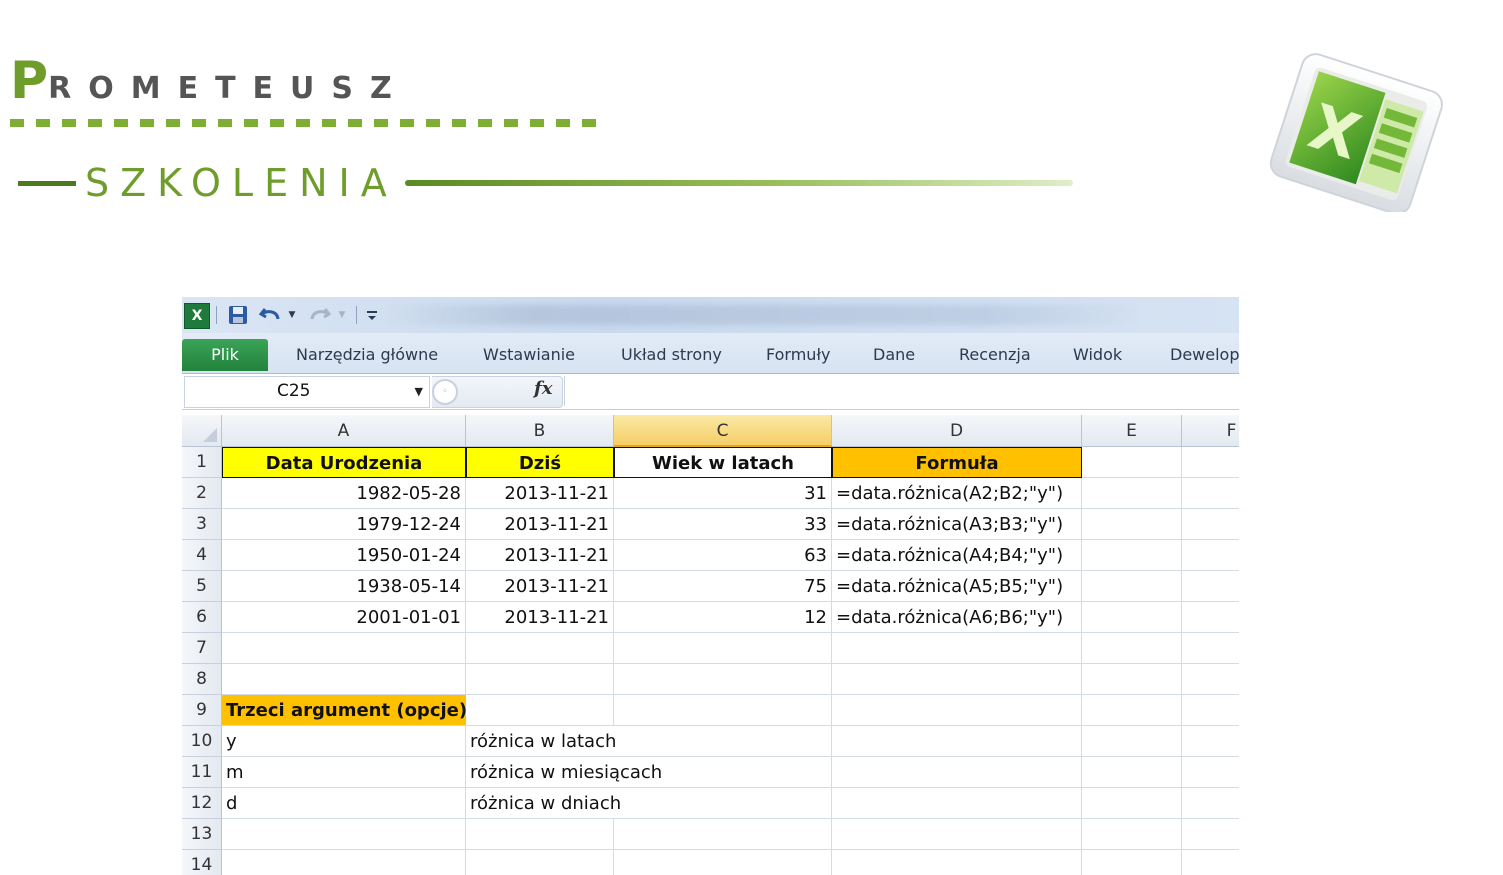 The image size is (1503, 875). I want to click on cell-b4: 2013-11-21, so click(540, 555).